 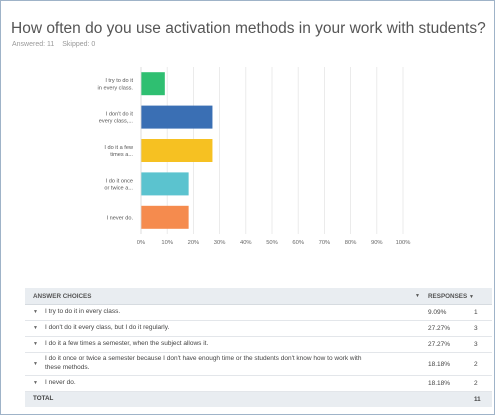 I want to click on responses-label: RESPONSES, so click(x=448, y=296).